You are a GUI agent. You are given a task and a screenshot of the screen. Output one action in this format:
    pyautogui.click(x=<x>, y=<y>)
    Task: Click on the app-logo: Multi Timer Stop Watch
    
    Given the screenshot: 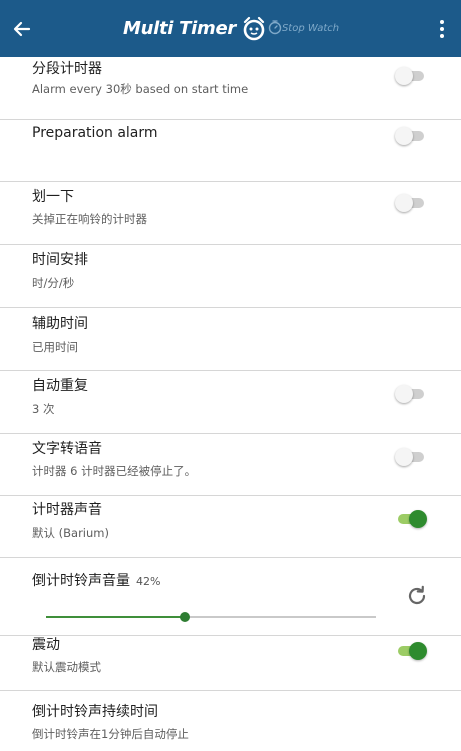 What is the action you would take?
    pyautogui.click(x=231, y=28)
    